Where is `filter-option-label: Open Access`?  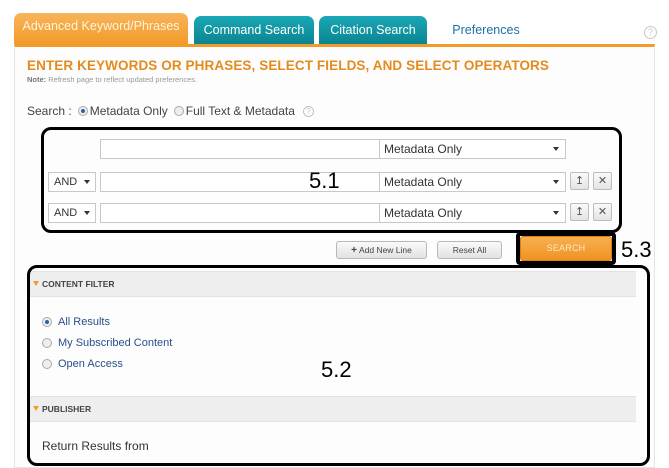
filter-option-label: Open Access is located at coordinates (90, 364).